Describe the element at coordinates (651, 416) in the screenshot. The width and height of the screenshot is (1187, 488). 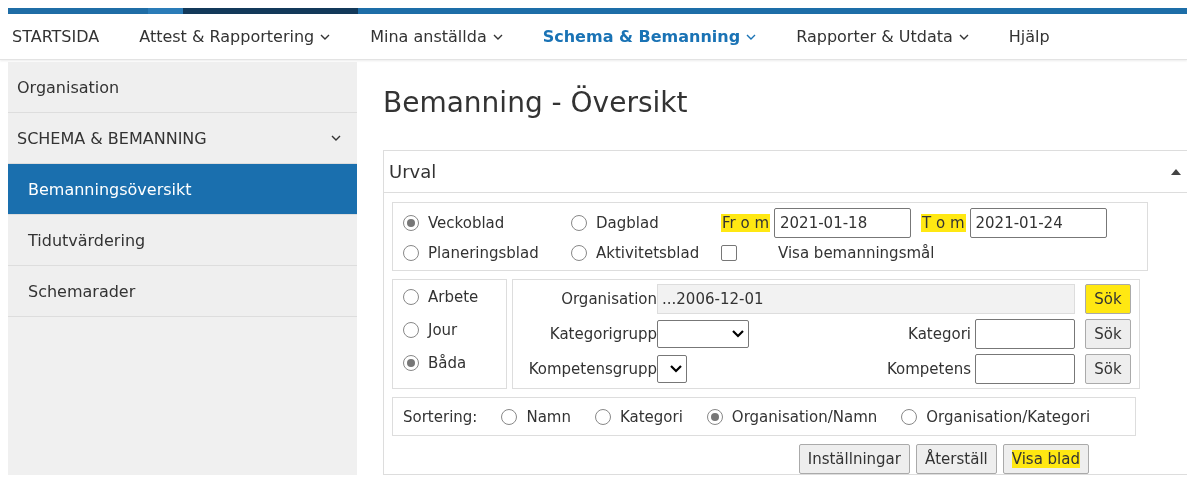
I see `option-label: Kategori` at that location.